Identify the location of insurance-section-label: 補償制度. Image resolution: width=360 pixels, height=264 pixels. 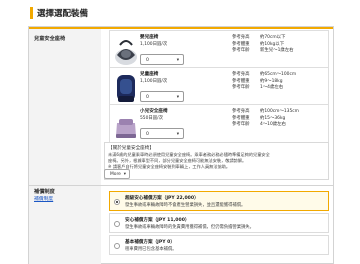
(44, 192).